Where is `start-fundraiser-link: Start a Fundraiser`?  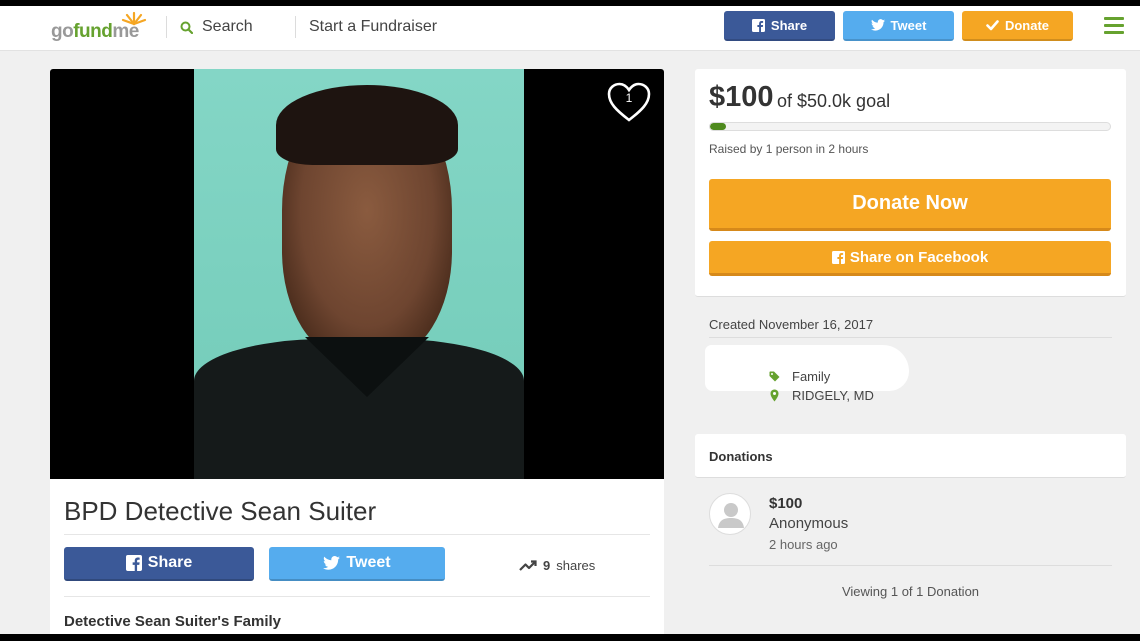 start-fundraiser-link: Start a Fundraiser is located at coordinates (373, 27).